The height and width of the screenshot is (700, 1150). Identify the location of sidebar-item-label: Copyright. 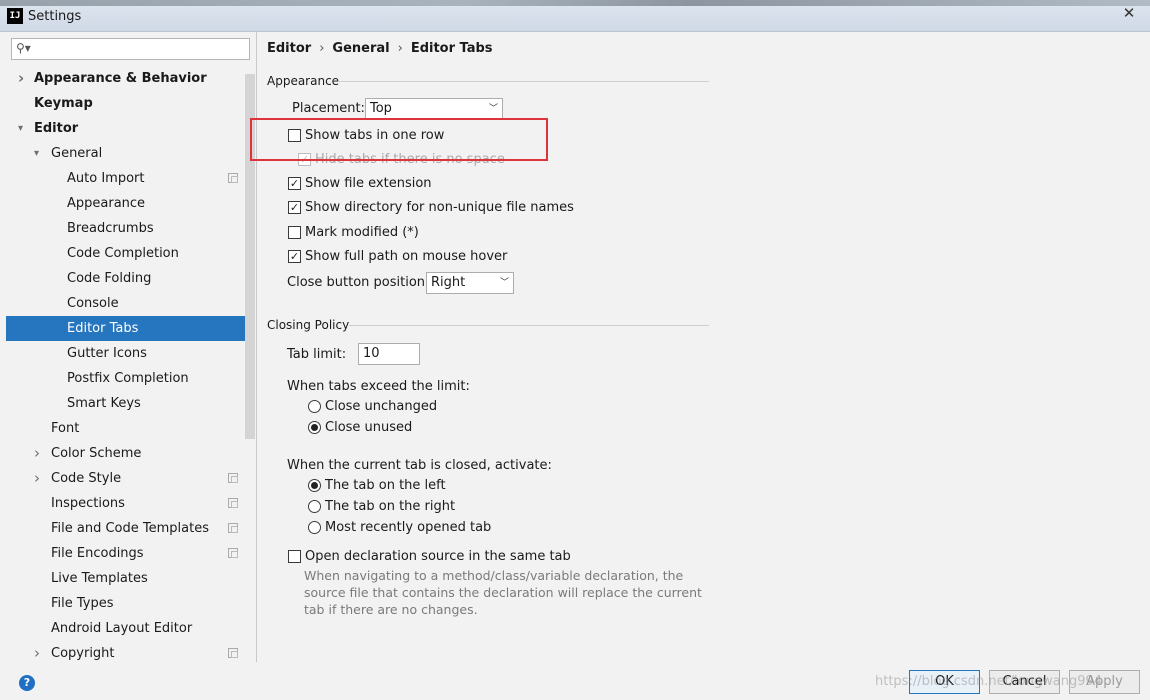
(83, 653).